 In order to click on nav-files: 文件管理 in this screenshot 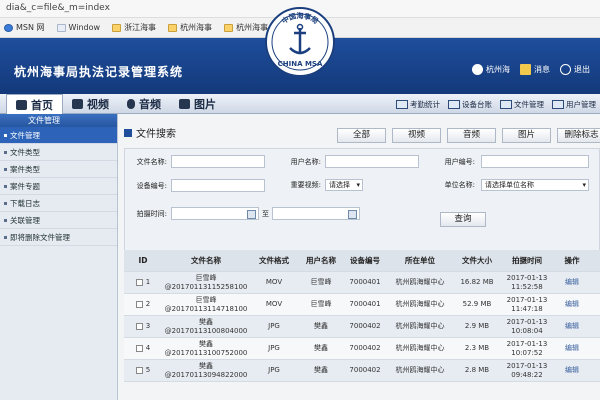, I will do `click(522, 104)`.